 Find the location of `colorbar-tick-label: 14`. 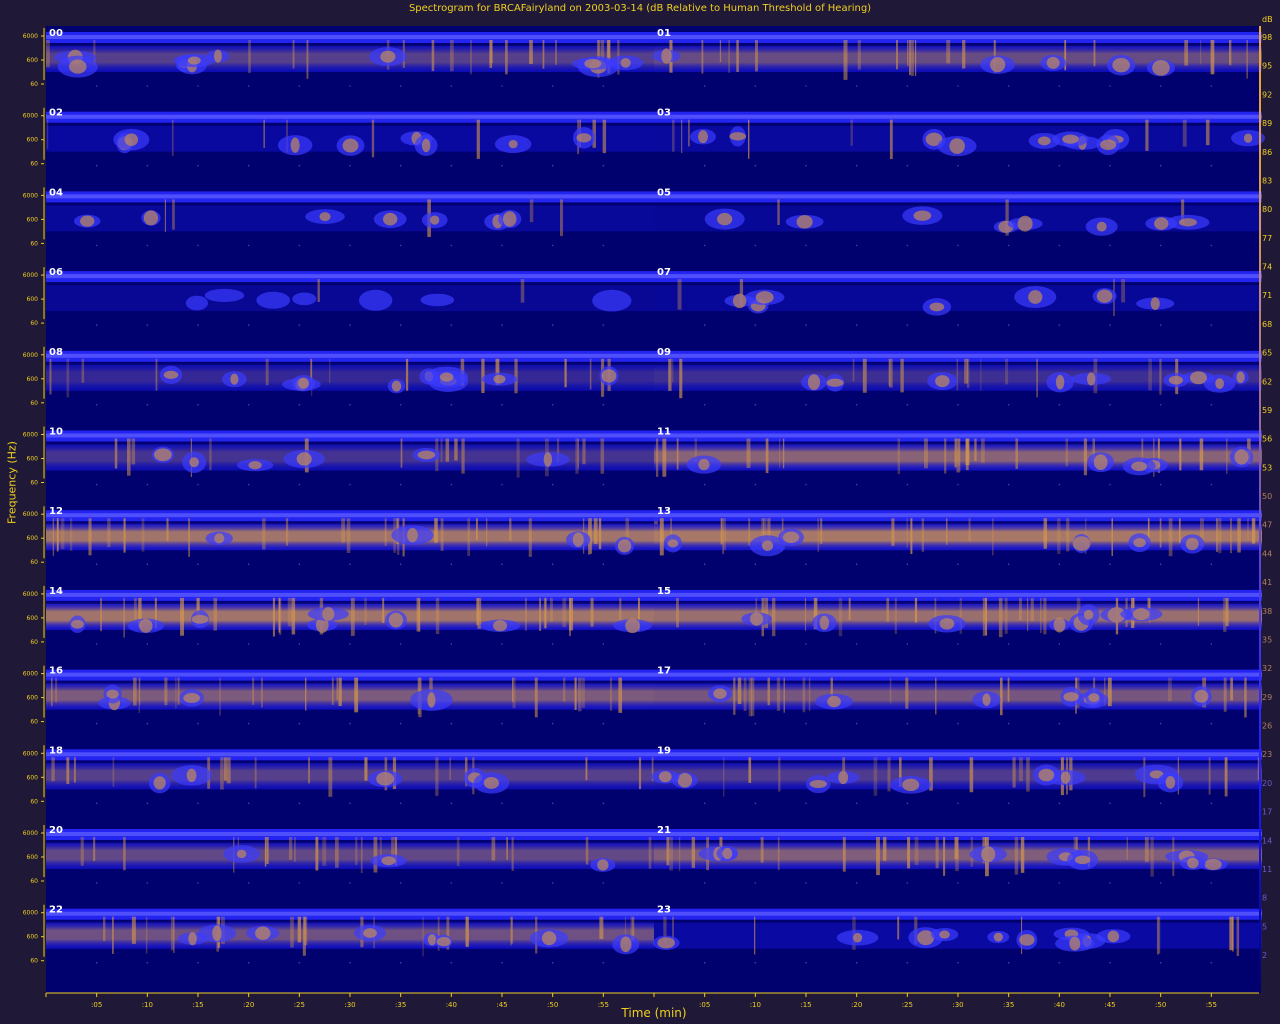

colorbar-tick-label: 14 is located at coordinates (1267, 840).